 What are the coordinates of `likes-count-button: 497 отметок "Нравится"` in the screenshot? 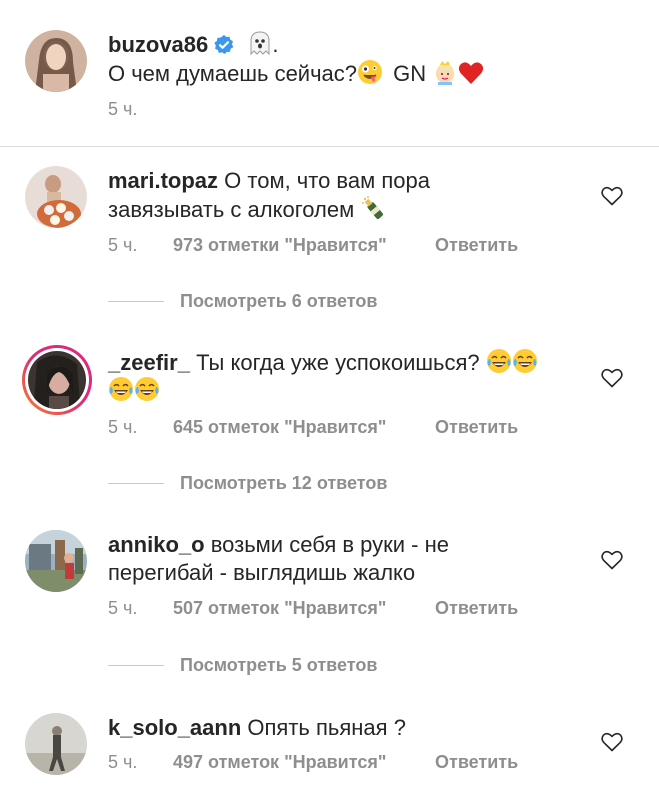 It's located at (304, 762).